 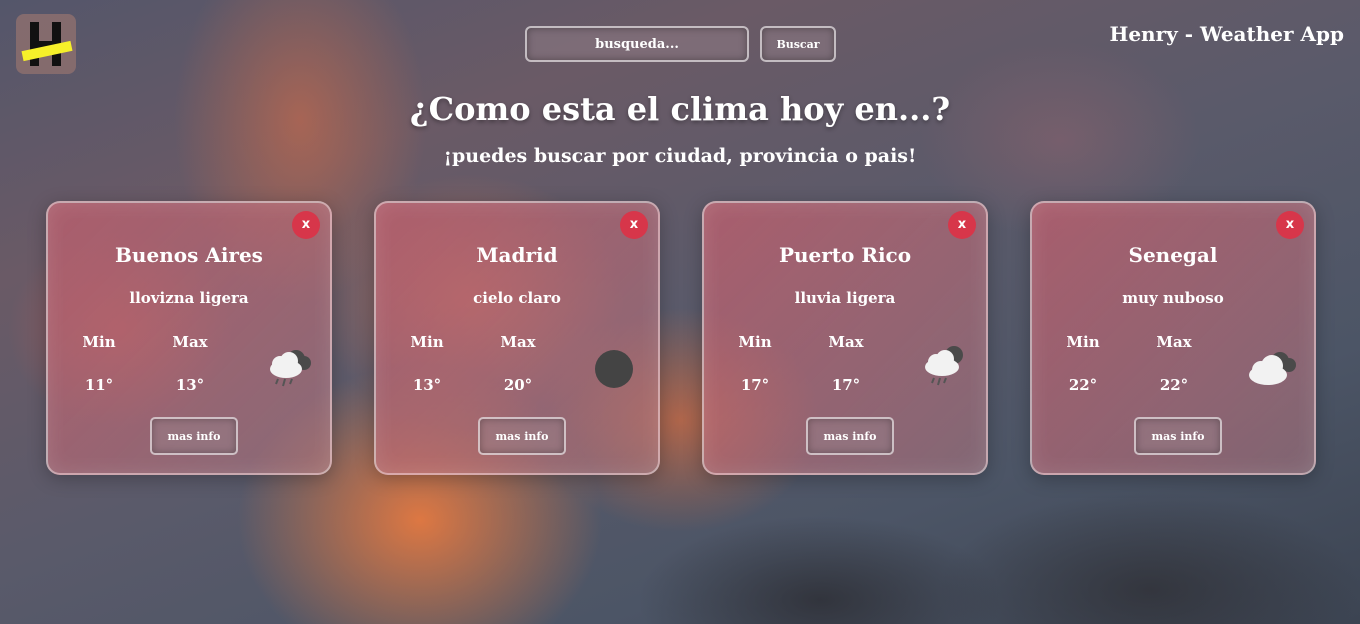 I want to click on card-city: Puerto Rico, so click(x=845, y=255).